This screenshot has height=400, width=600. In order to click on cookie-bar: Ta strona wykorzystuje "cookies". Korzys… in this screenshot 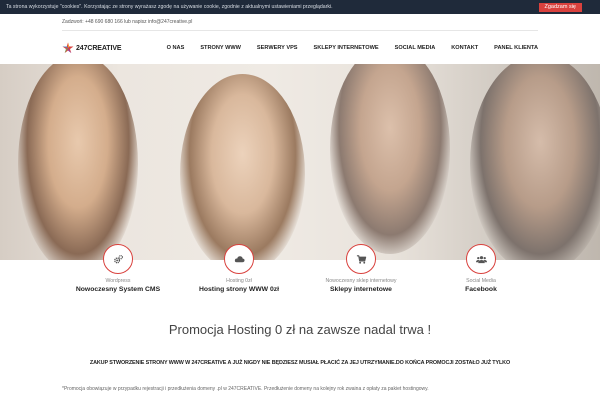, I will do `click(300, 7)`.